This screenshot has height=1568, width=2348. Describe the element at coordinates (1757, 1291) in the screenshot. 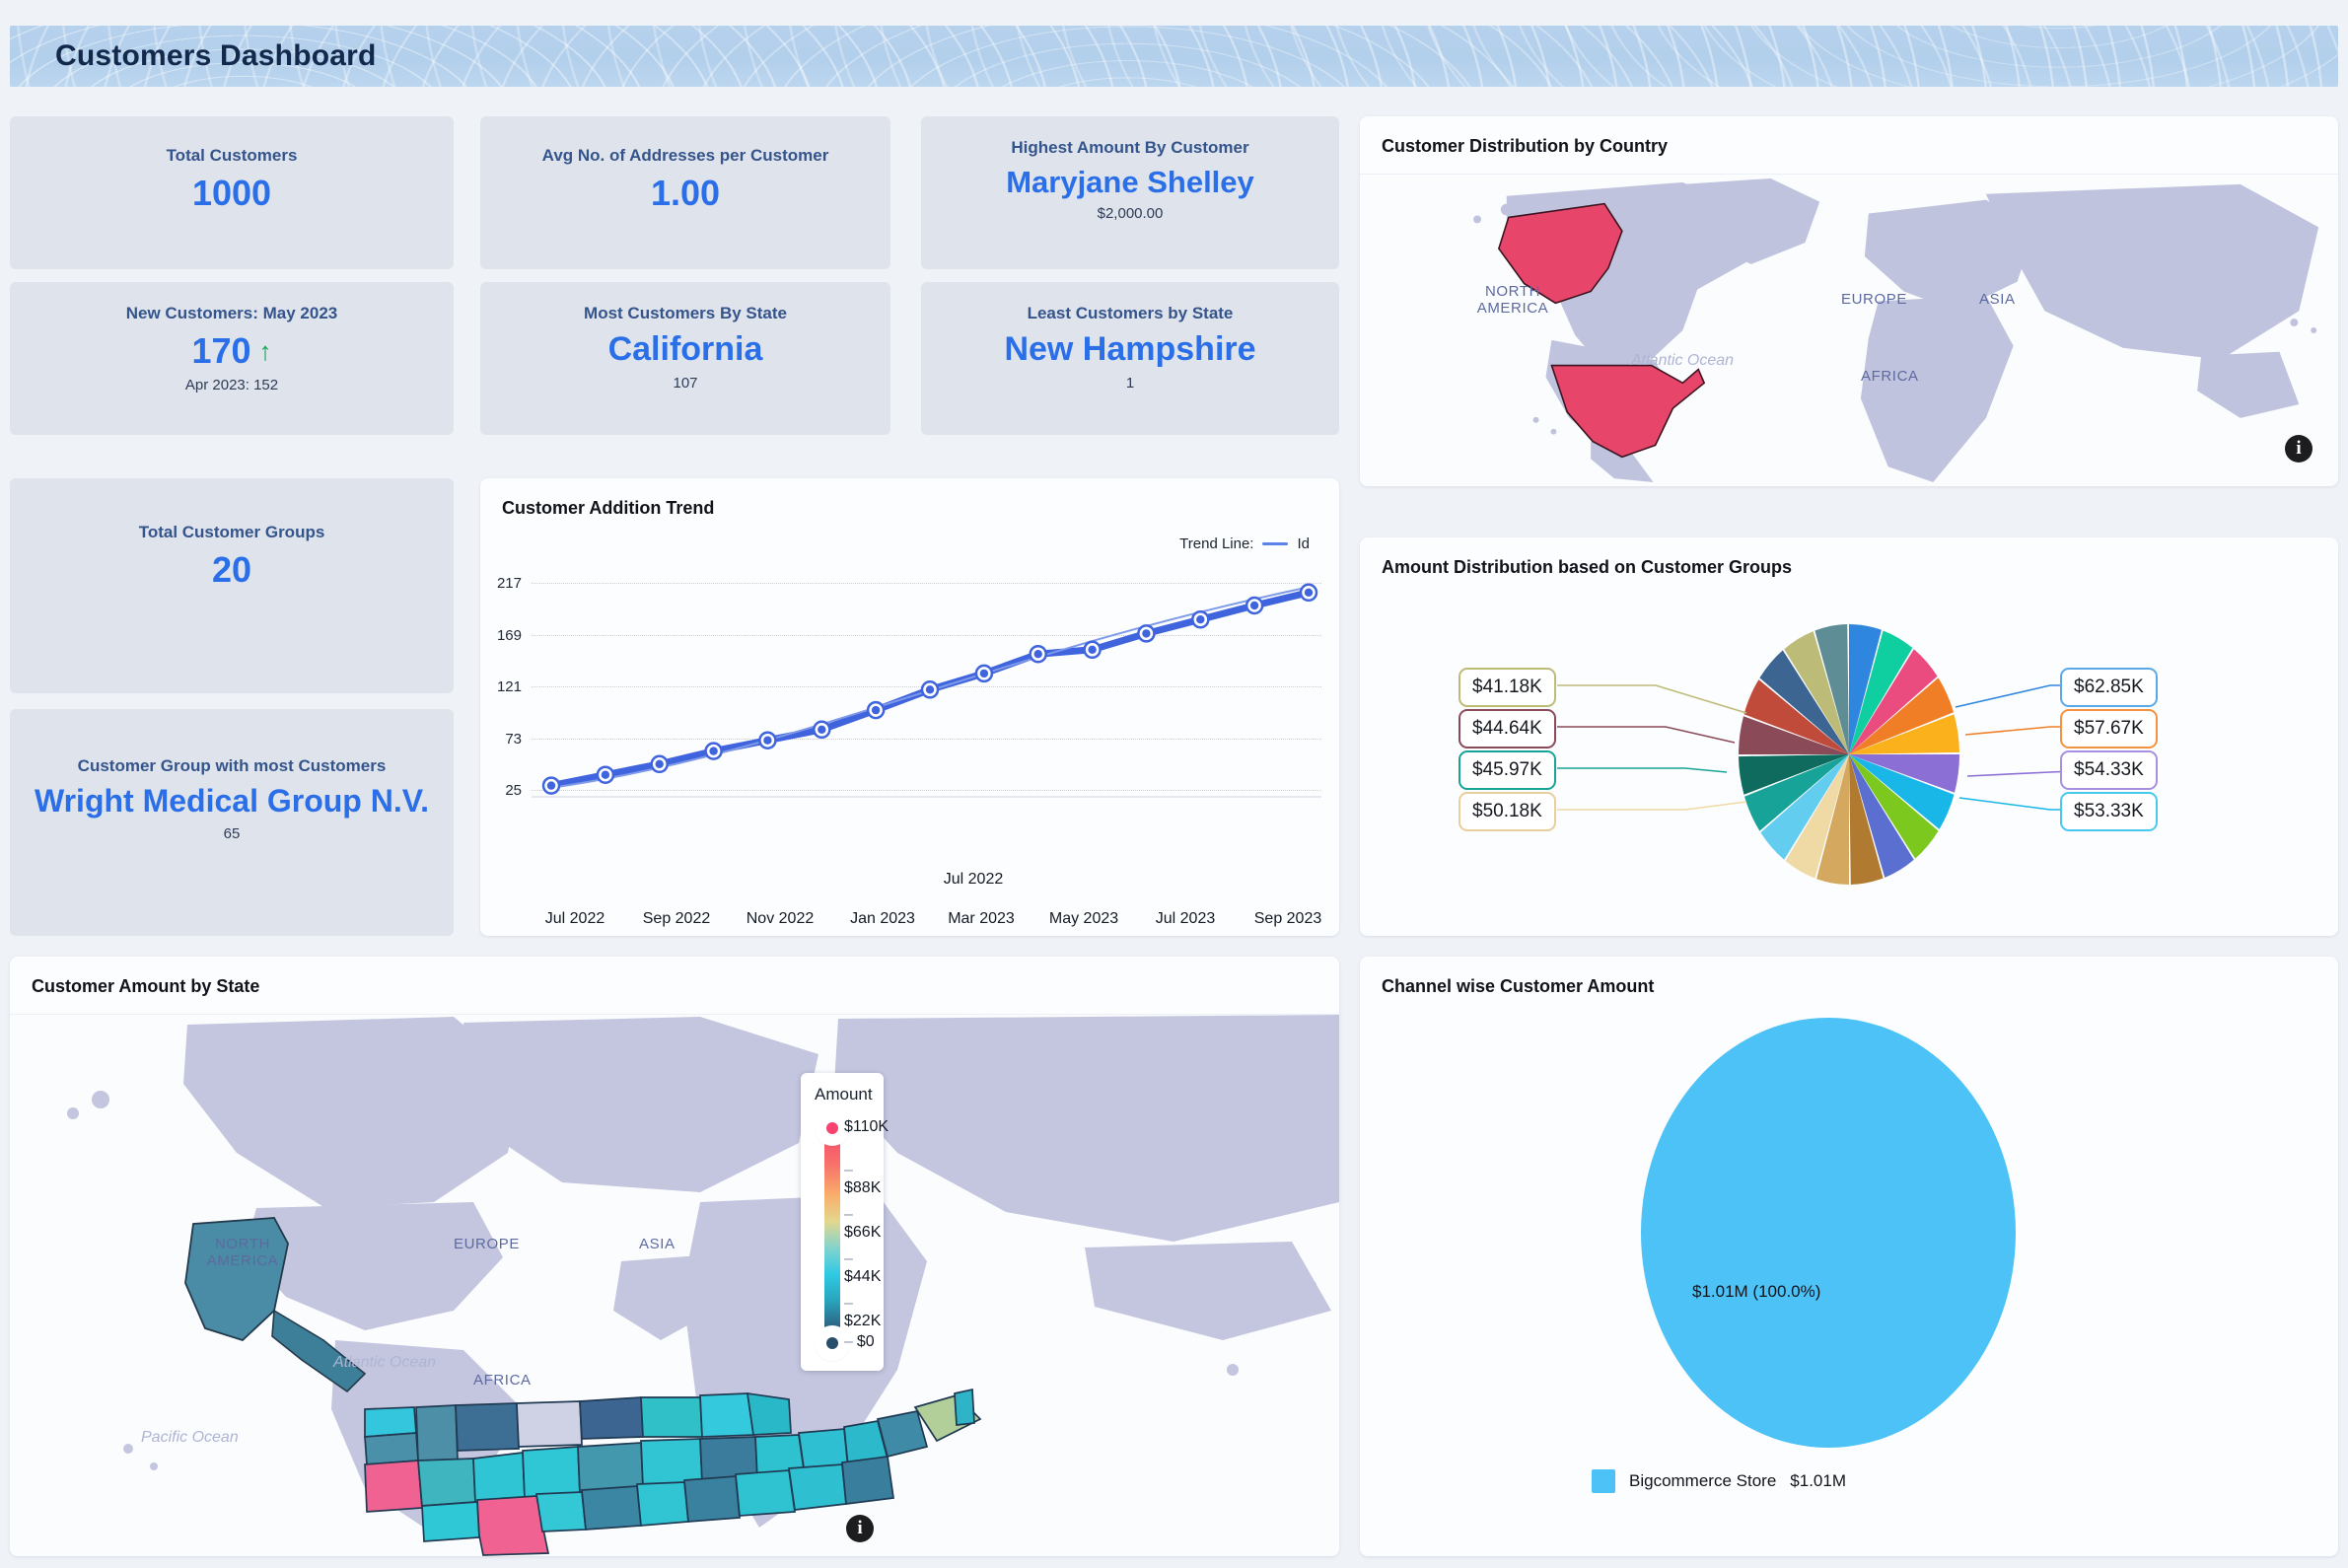

I see `channel-pie-center-label: $1.01M (100.0%)` at that location.